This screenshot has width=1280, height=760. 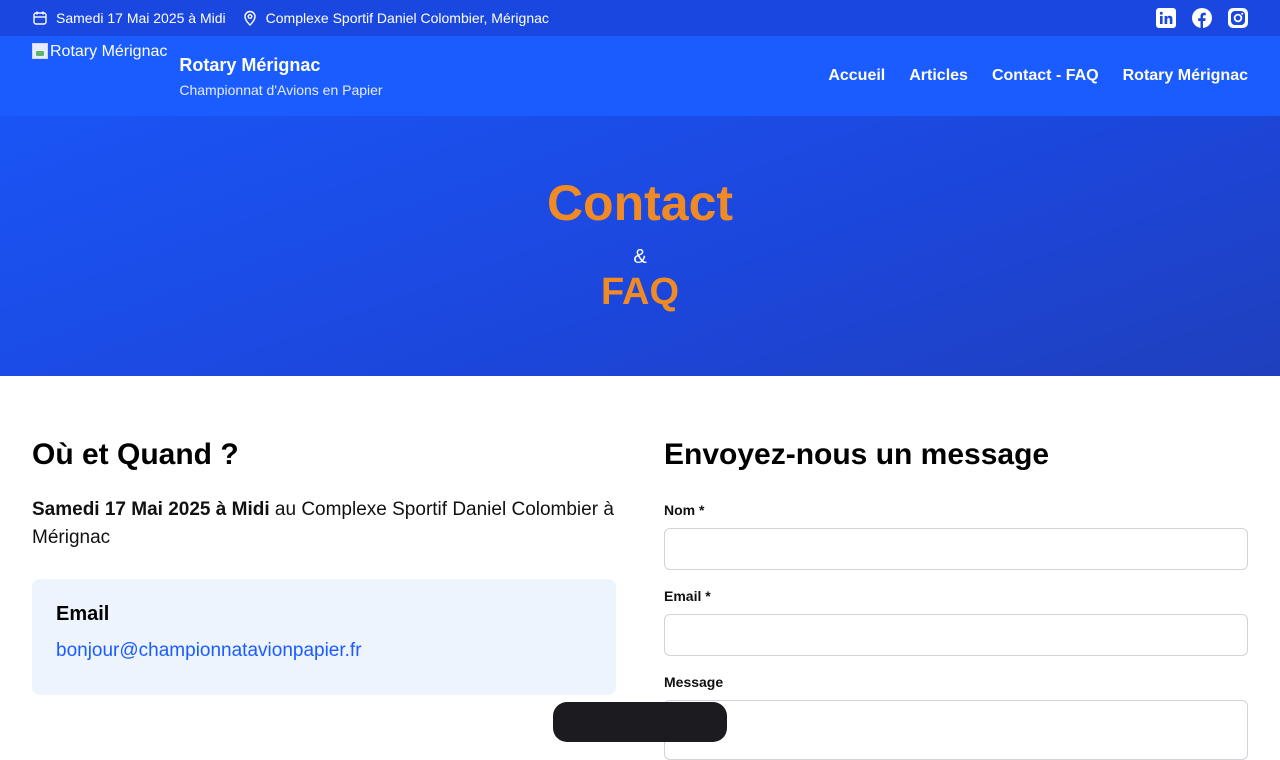 I want to click on name-input, so click(x=956, y=549).